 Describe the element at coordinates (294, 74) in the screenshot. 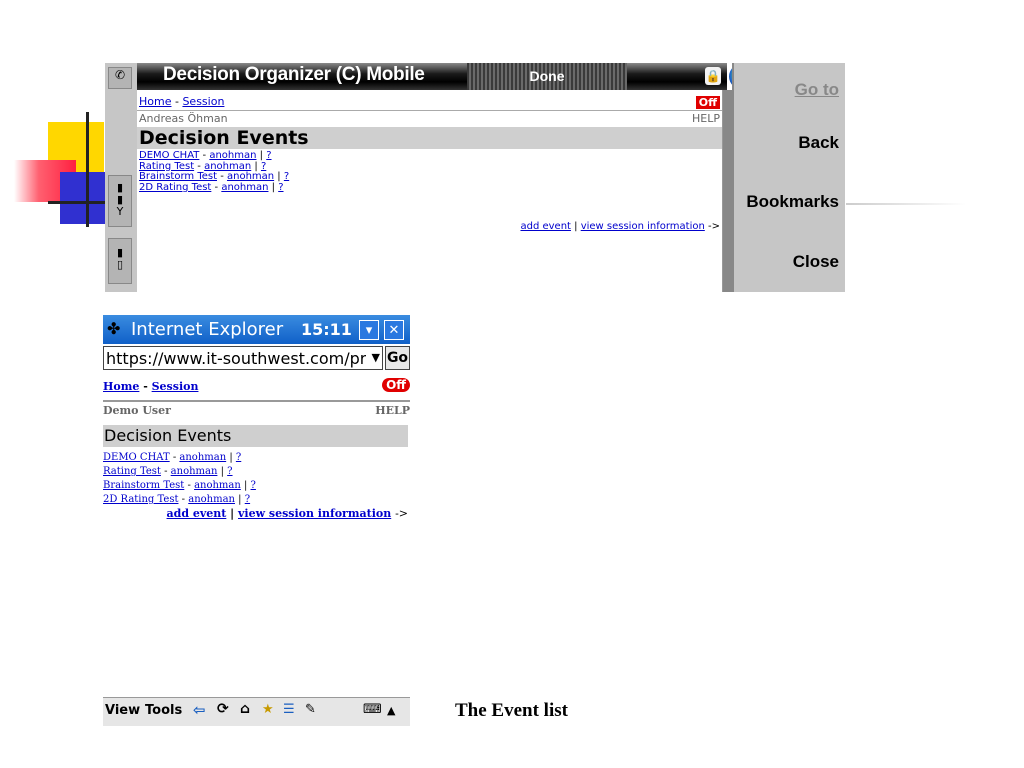

I see `communicator-title: Decision Organizer (C) Mobile` at that location.